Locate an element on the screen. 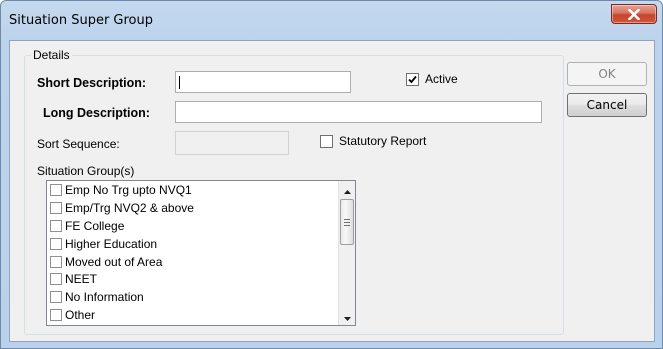 This screenshot has height=349, width=663. statutory-report-label: Statutory Report is located at coordinates (383, 141).